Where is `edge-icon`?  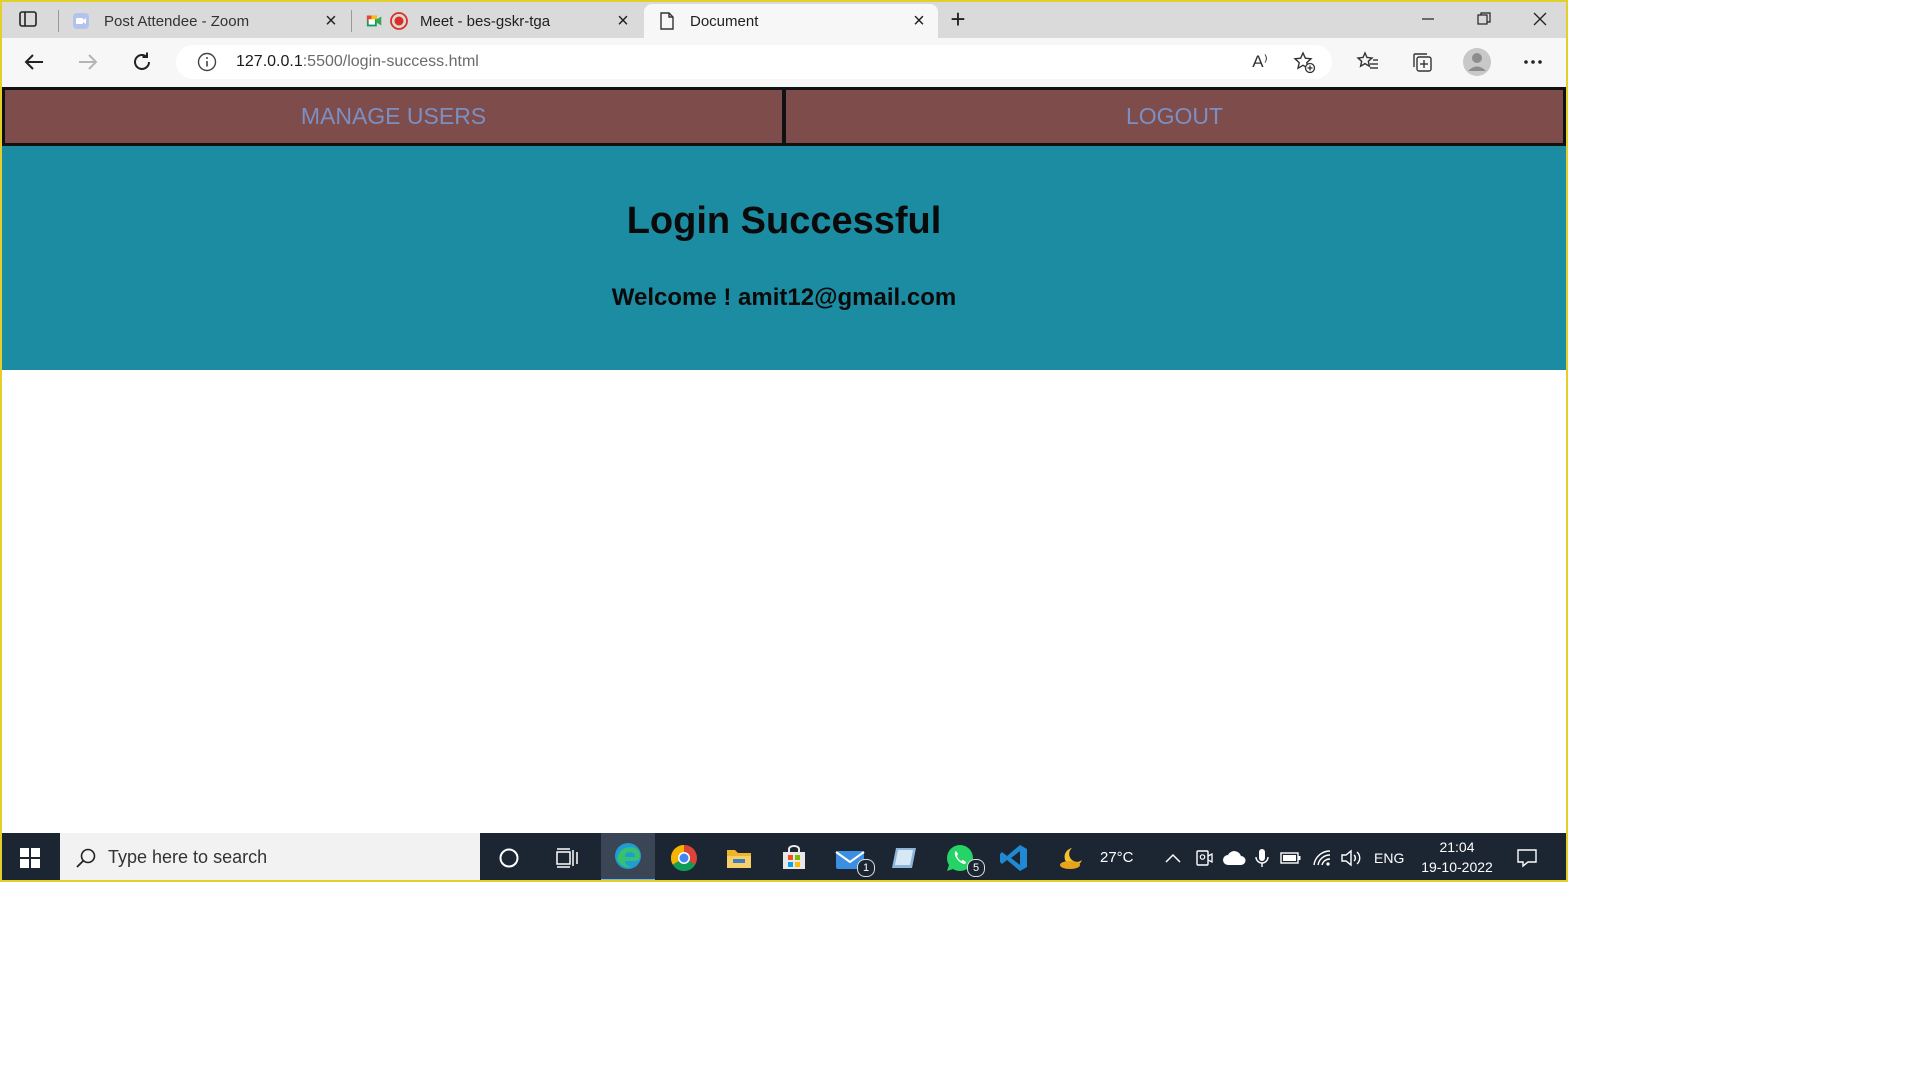 edge-icon is located at coordinates (628, 856).